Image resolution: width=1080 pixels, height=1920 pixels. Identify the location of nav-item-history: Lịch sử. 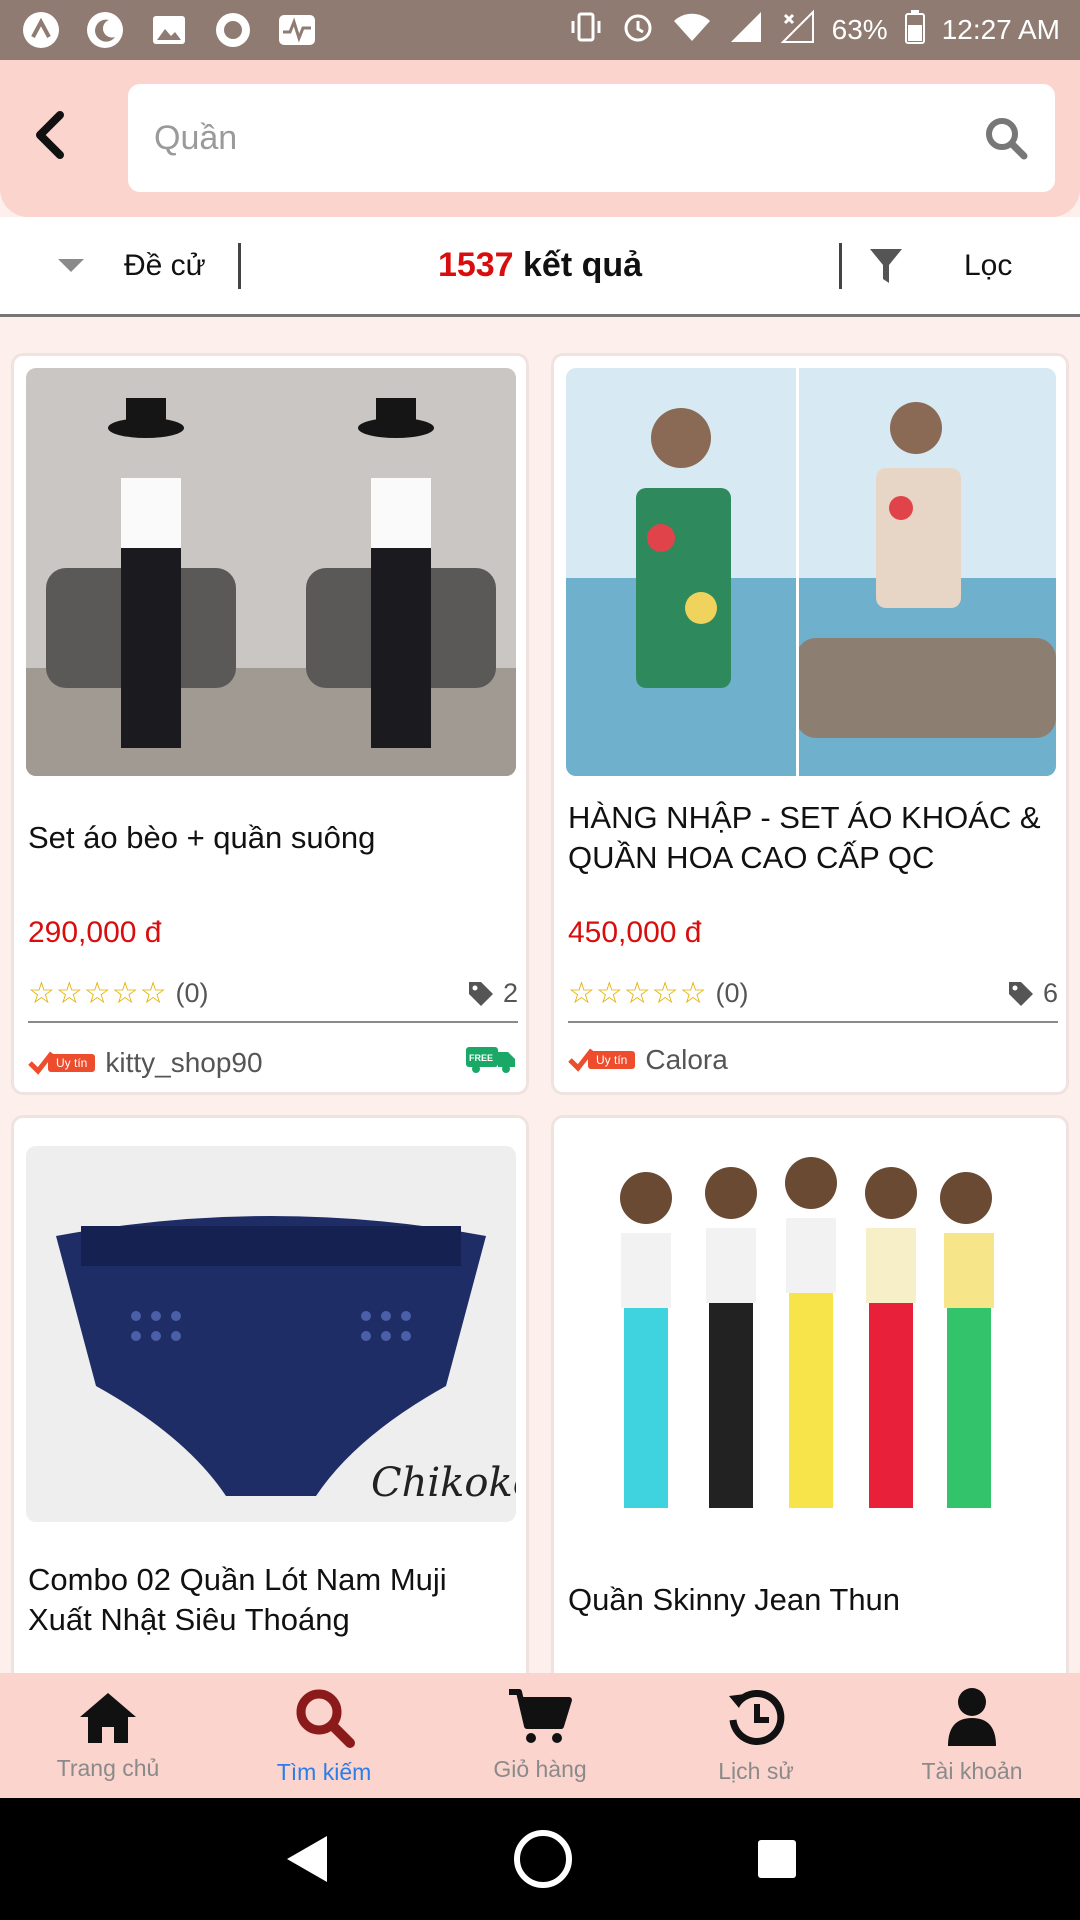
(756, 1735).